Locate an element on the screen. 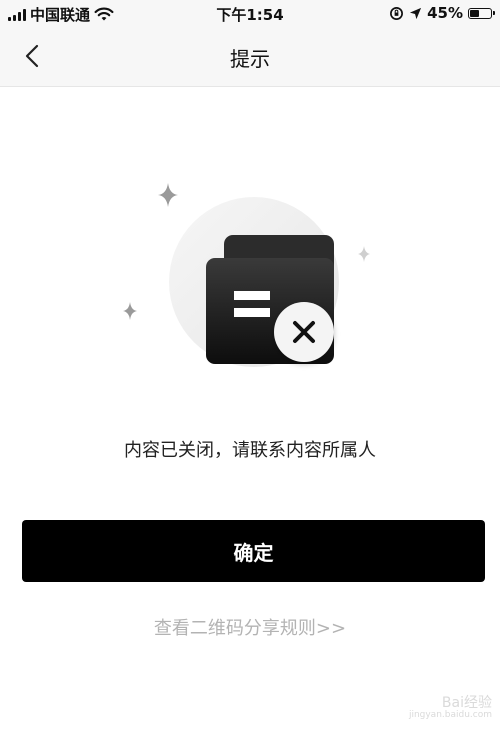  page-title: 提示 is located at coordinates (250, 59).